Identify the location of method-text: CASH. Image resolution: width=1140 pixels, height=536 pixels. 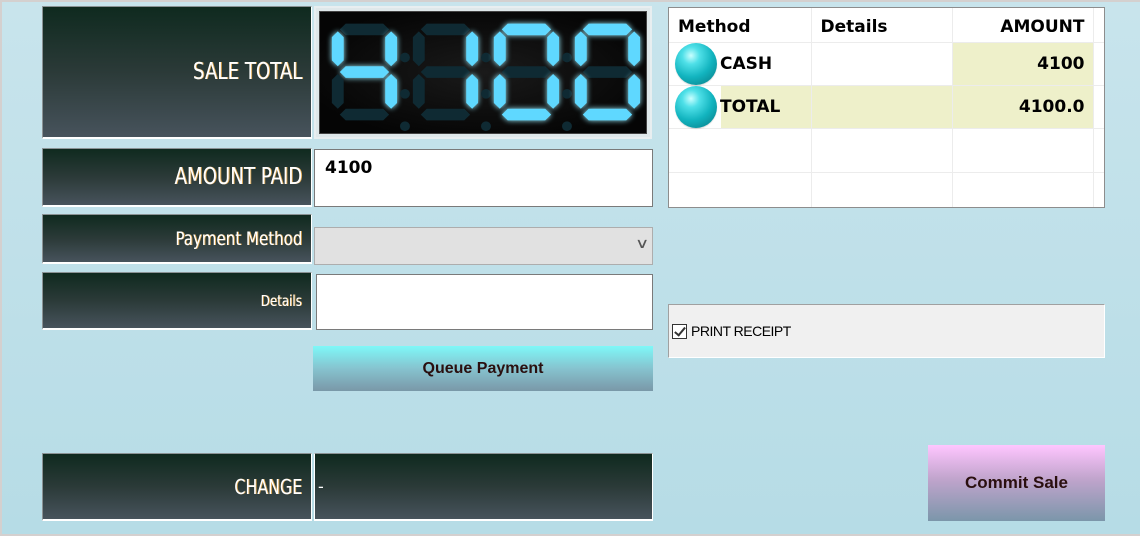
(746, 63).